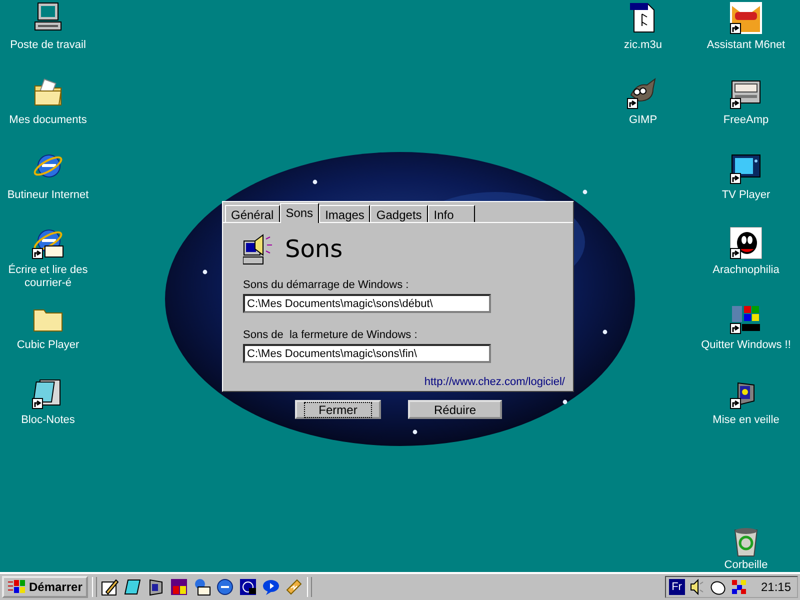  What do you see at coordinates (338, 409) in the screenshot?
I see `dialog-button: Fermer` at bounding box center [338, 409].